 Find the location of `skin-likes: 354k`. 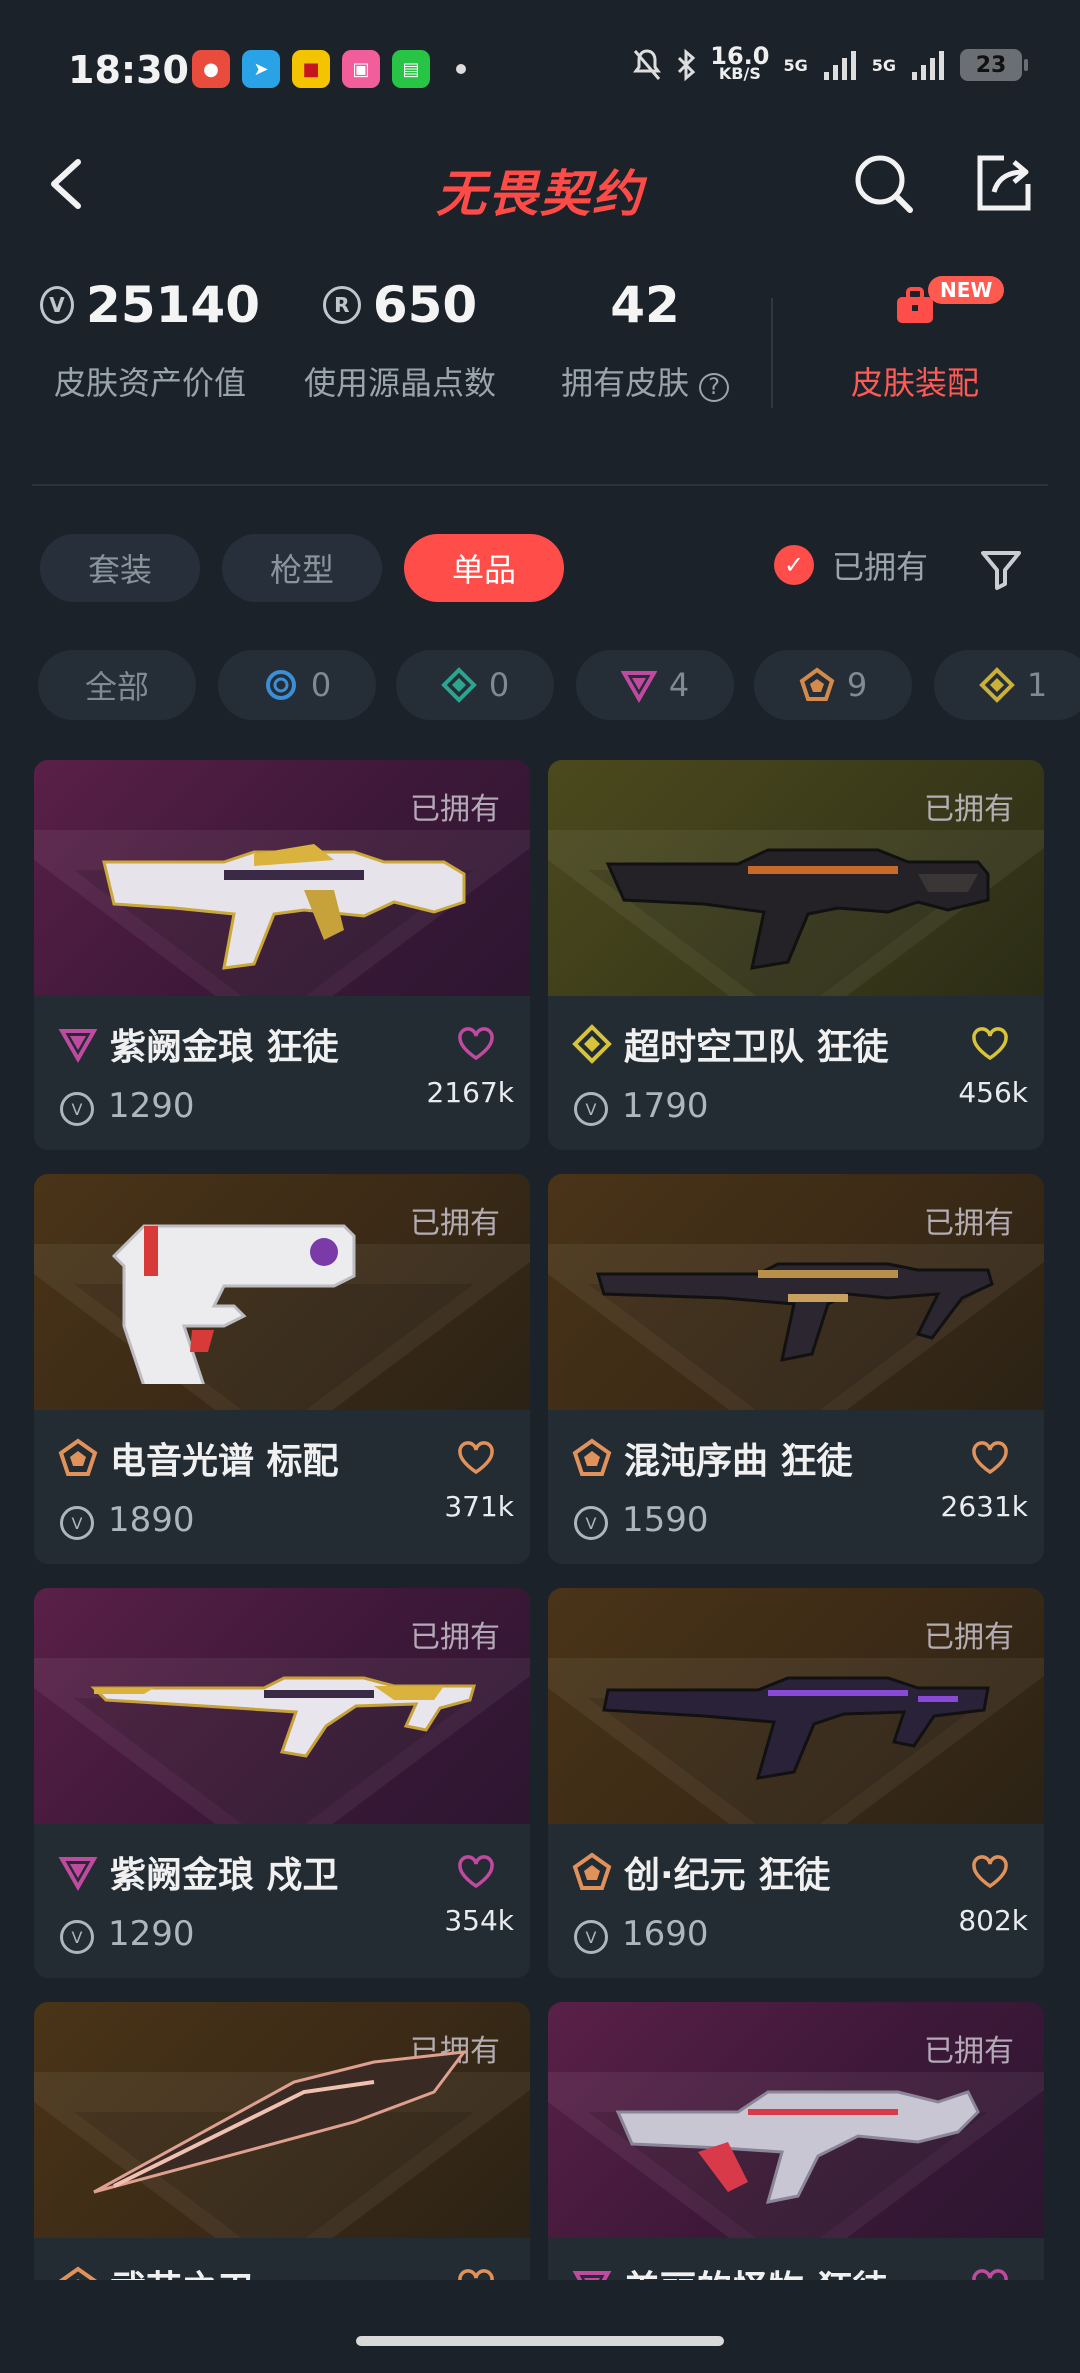

skin-likes: 354k is located at coordinates (479, 1920).